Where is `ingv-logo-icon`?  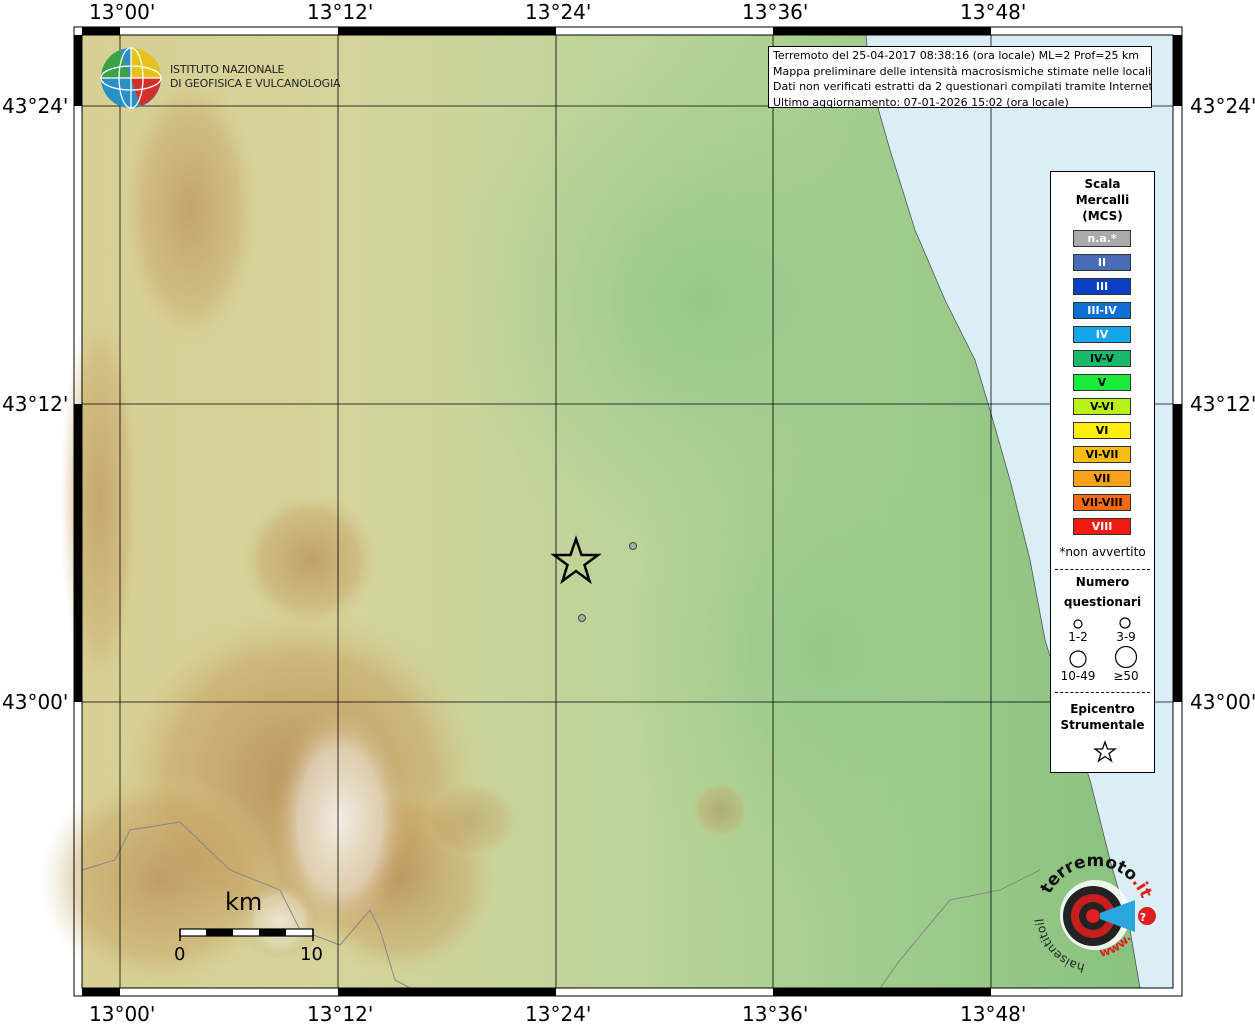
ingv-logo-icon is located at coordinates (131, 78).